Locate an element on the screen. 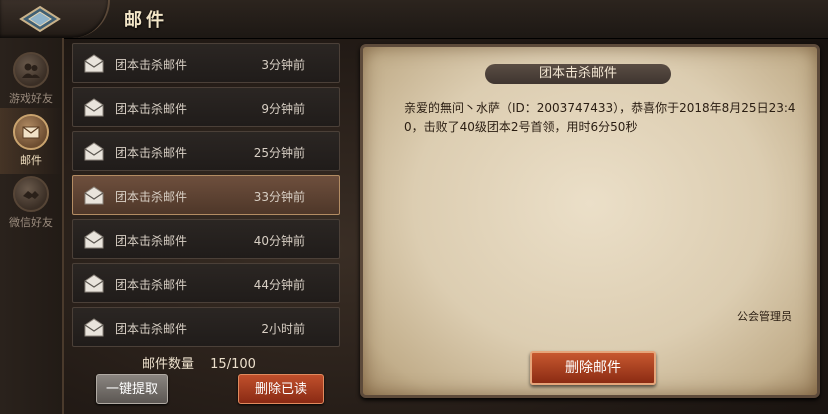 This screenshot has width=828, height=414. mail-count: 邮件数量 15/100 is located at coordinates (199, 362).